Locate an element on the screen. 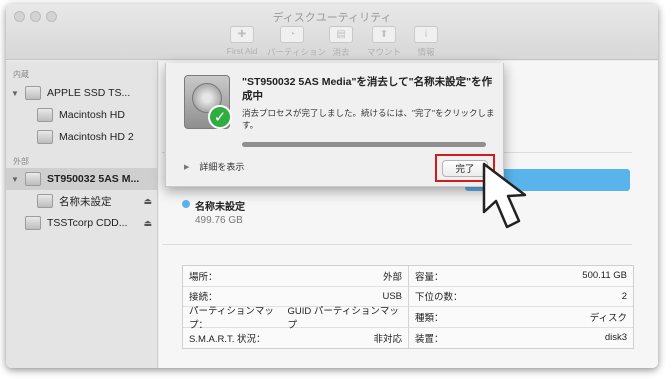 The height and width of the screenshot is (379, 672). info-cell: 装置： disk3 is located at coordinates (520, 337).